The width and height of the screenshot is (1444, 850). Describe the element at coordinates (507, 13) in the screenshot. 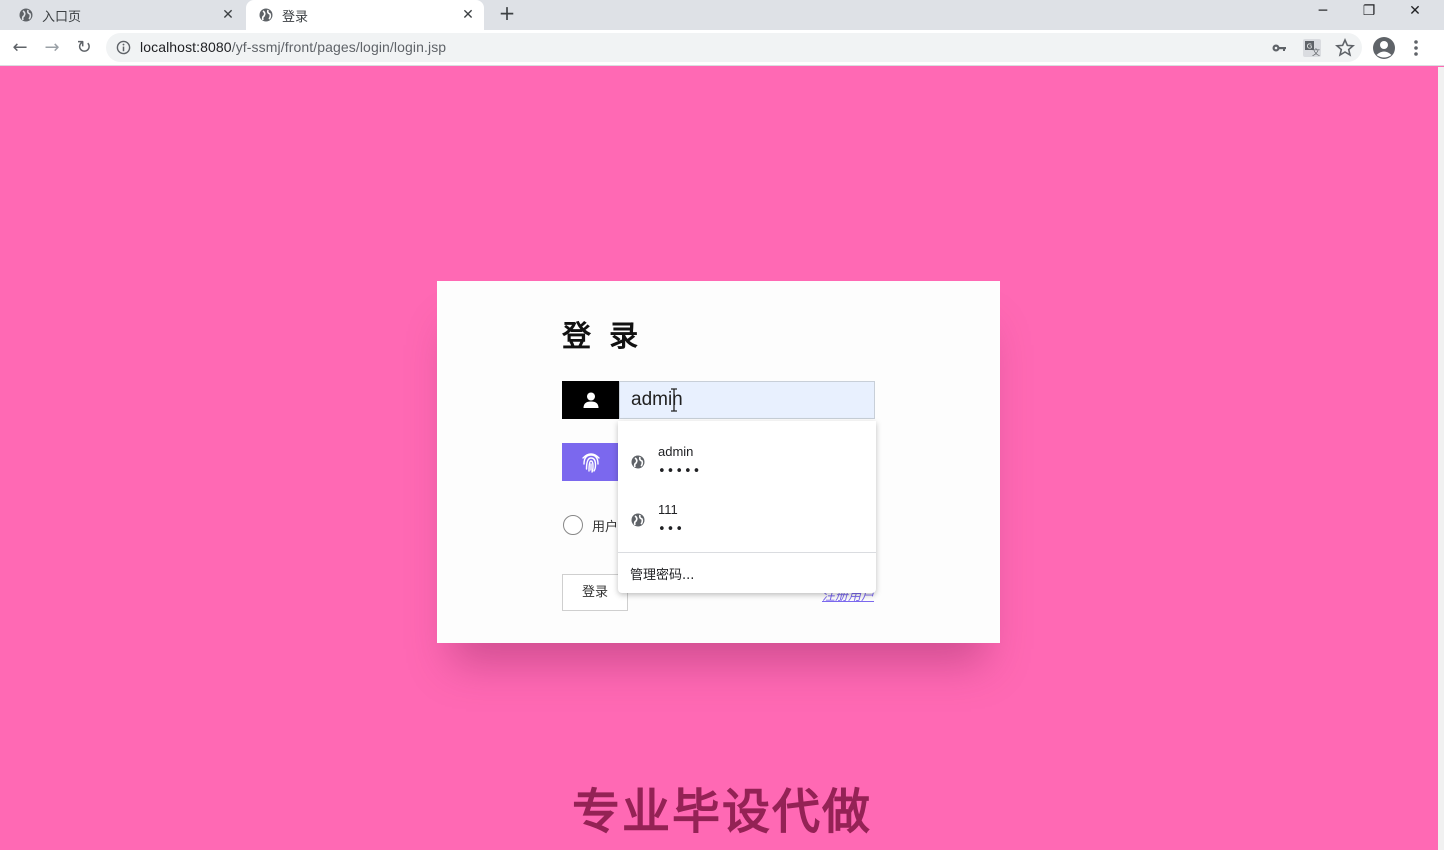

I see `new-tab-button: +` at that location.